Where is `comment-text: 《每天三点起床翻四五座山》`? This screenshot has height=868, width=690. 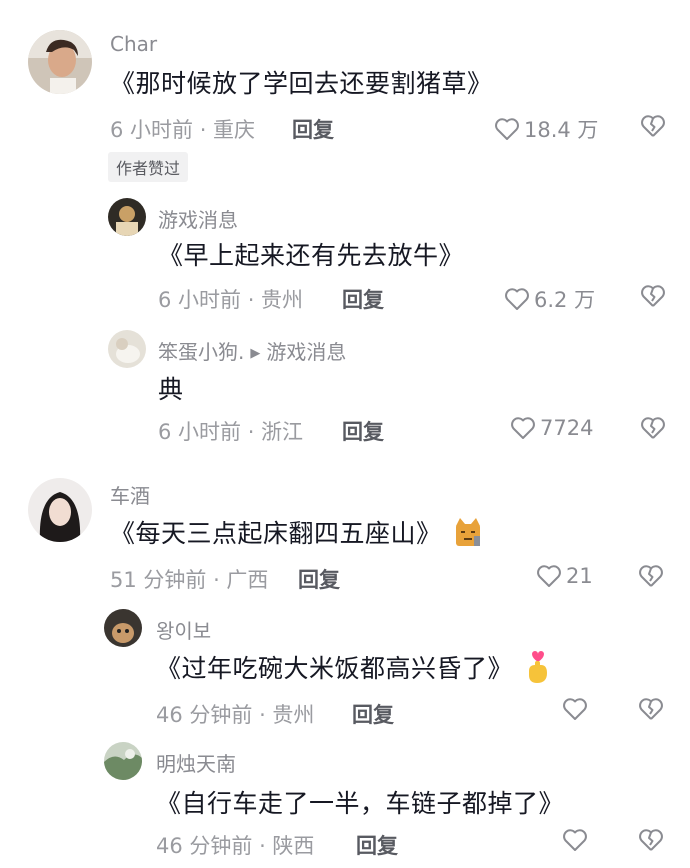 comment-text: 《每天三点起床翻四五座山》 is located at coordinates (297, 534).